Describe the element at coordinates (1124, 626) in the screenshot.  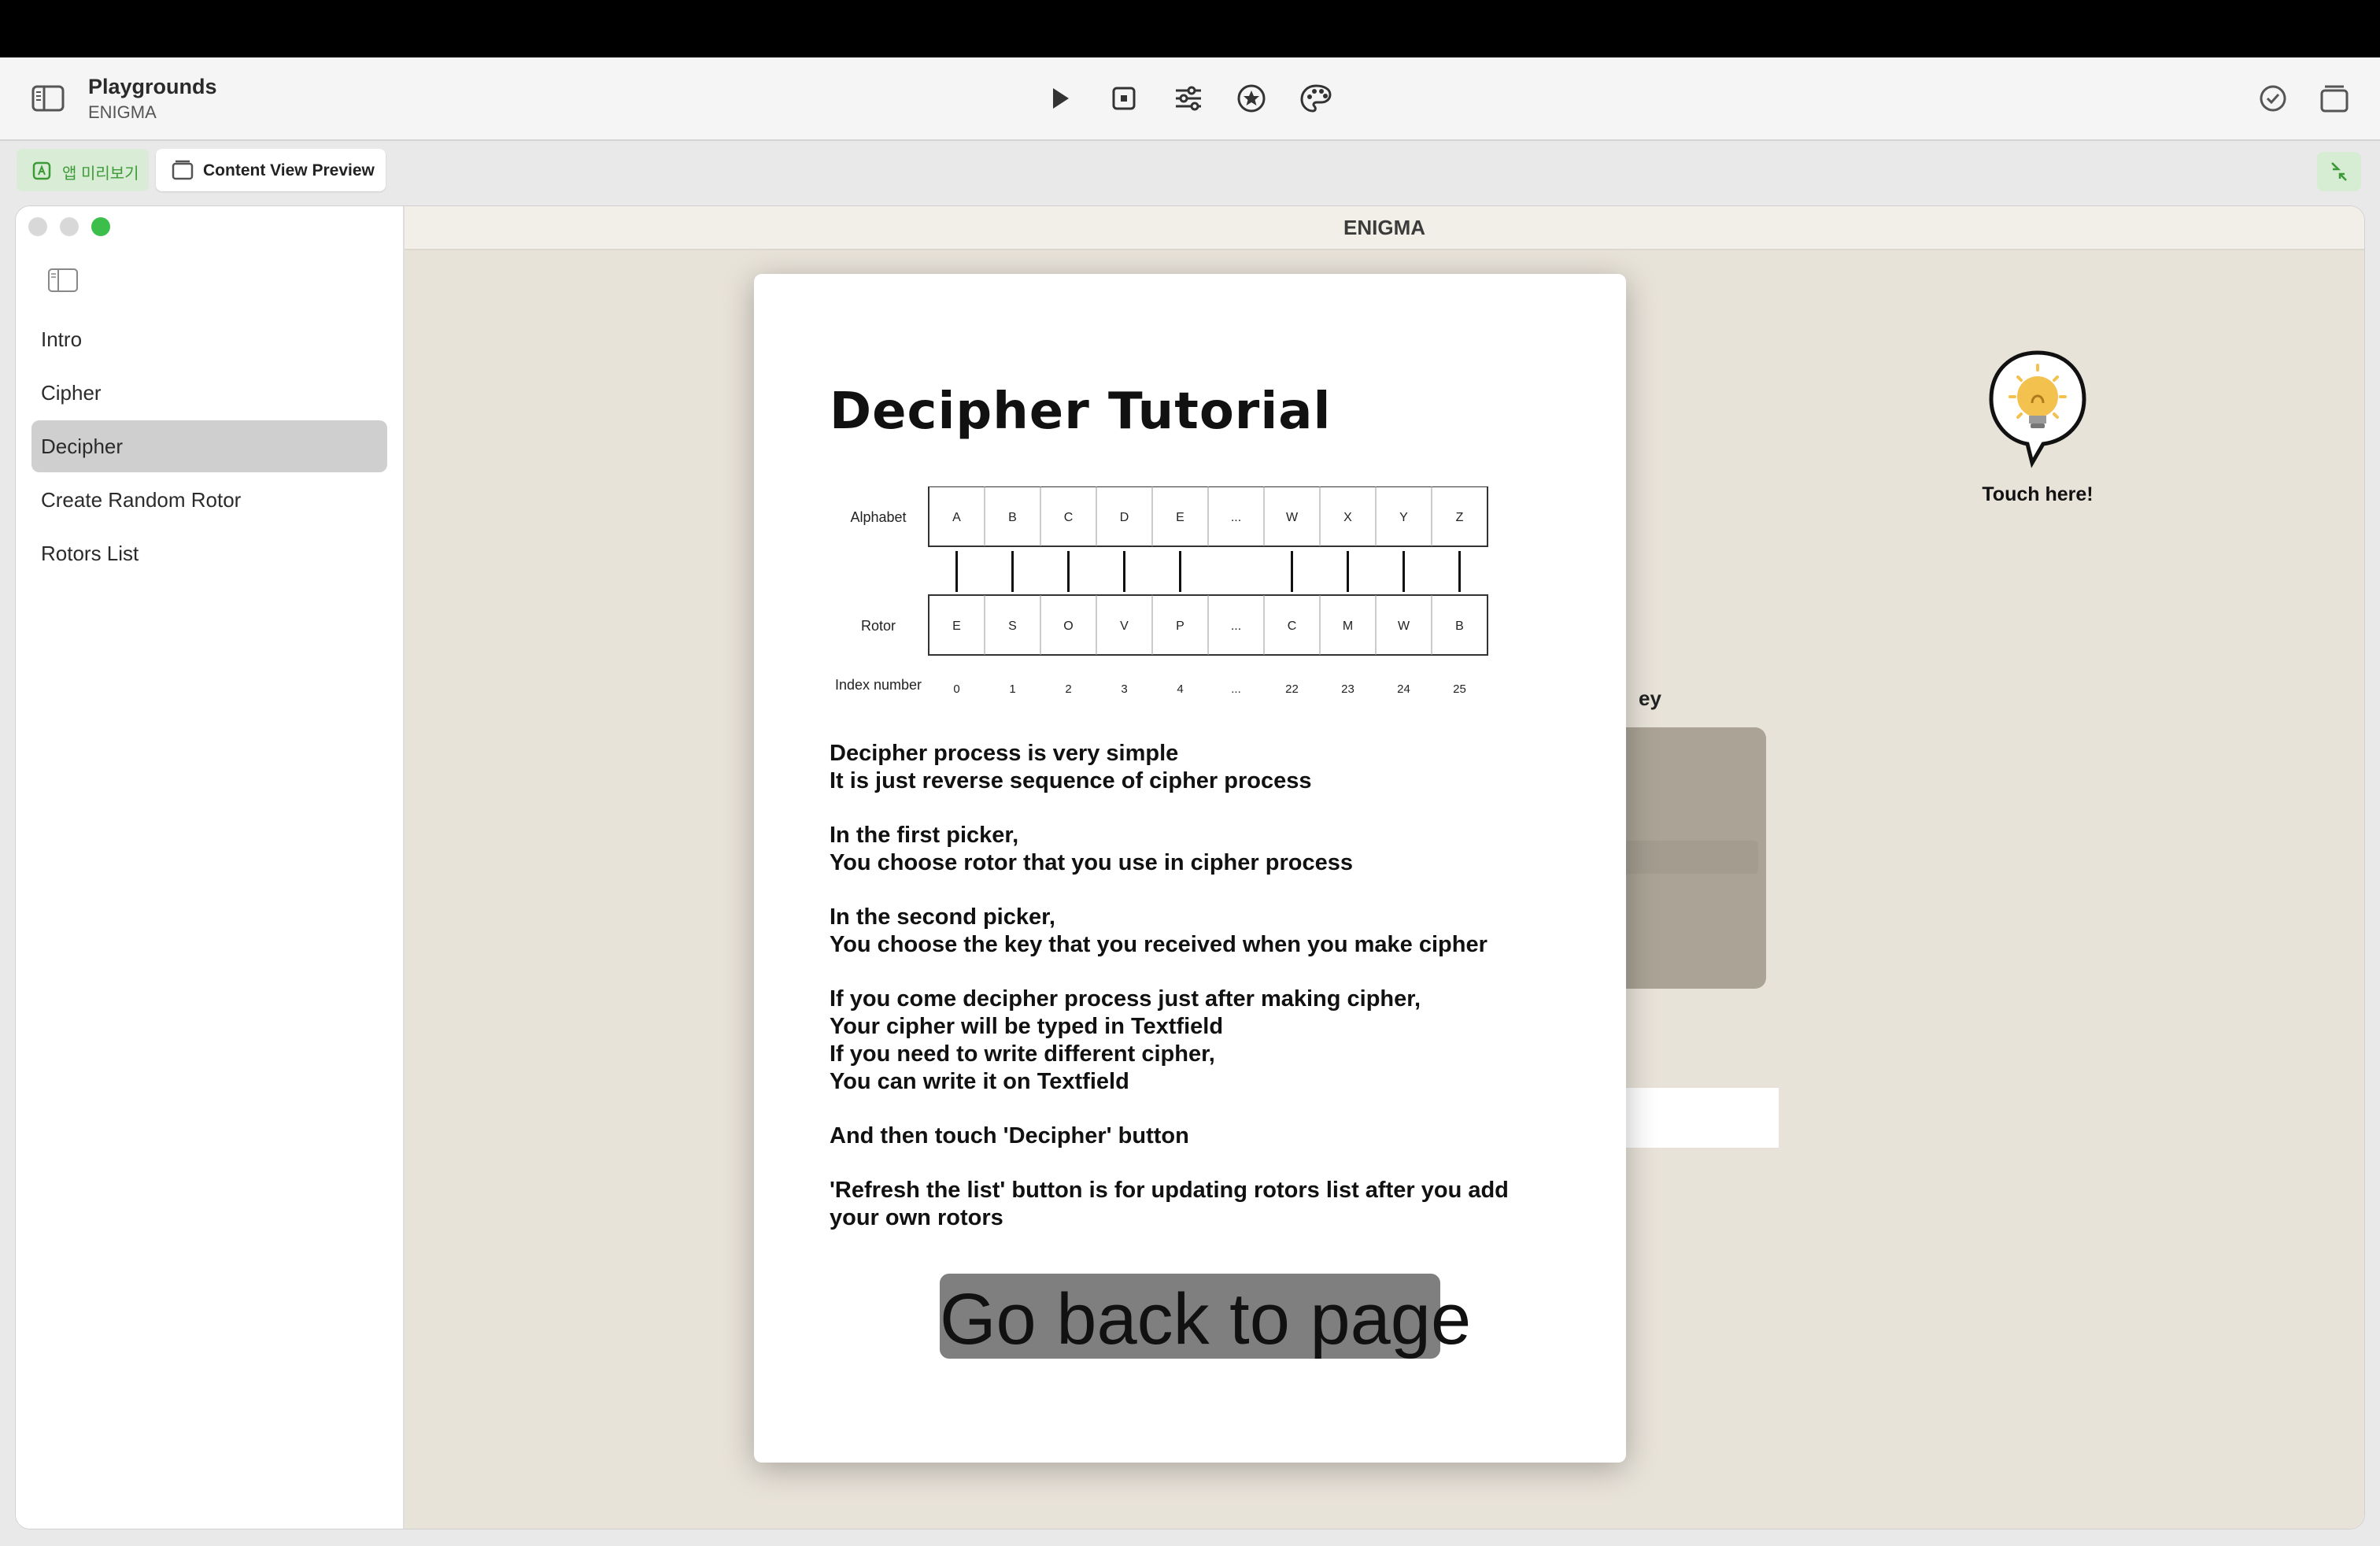
I see `rotor-cell: V` at that location.